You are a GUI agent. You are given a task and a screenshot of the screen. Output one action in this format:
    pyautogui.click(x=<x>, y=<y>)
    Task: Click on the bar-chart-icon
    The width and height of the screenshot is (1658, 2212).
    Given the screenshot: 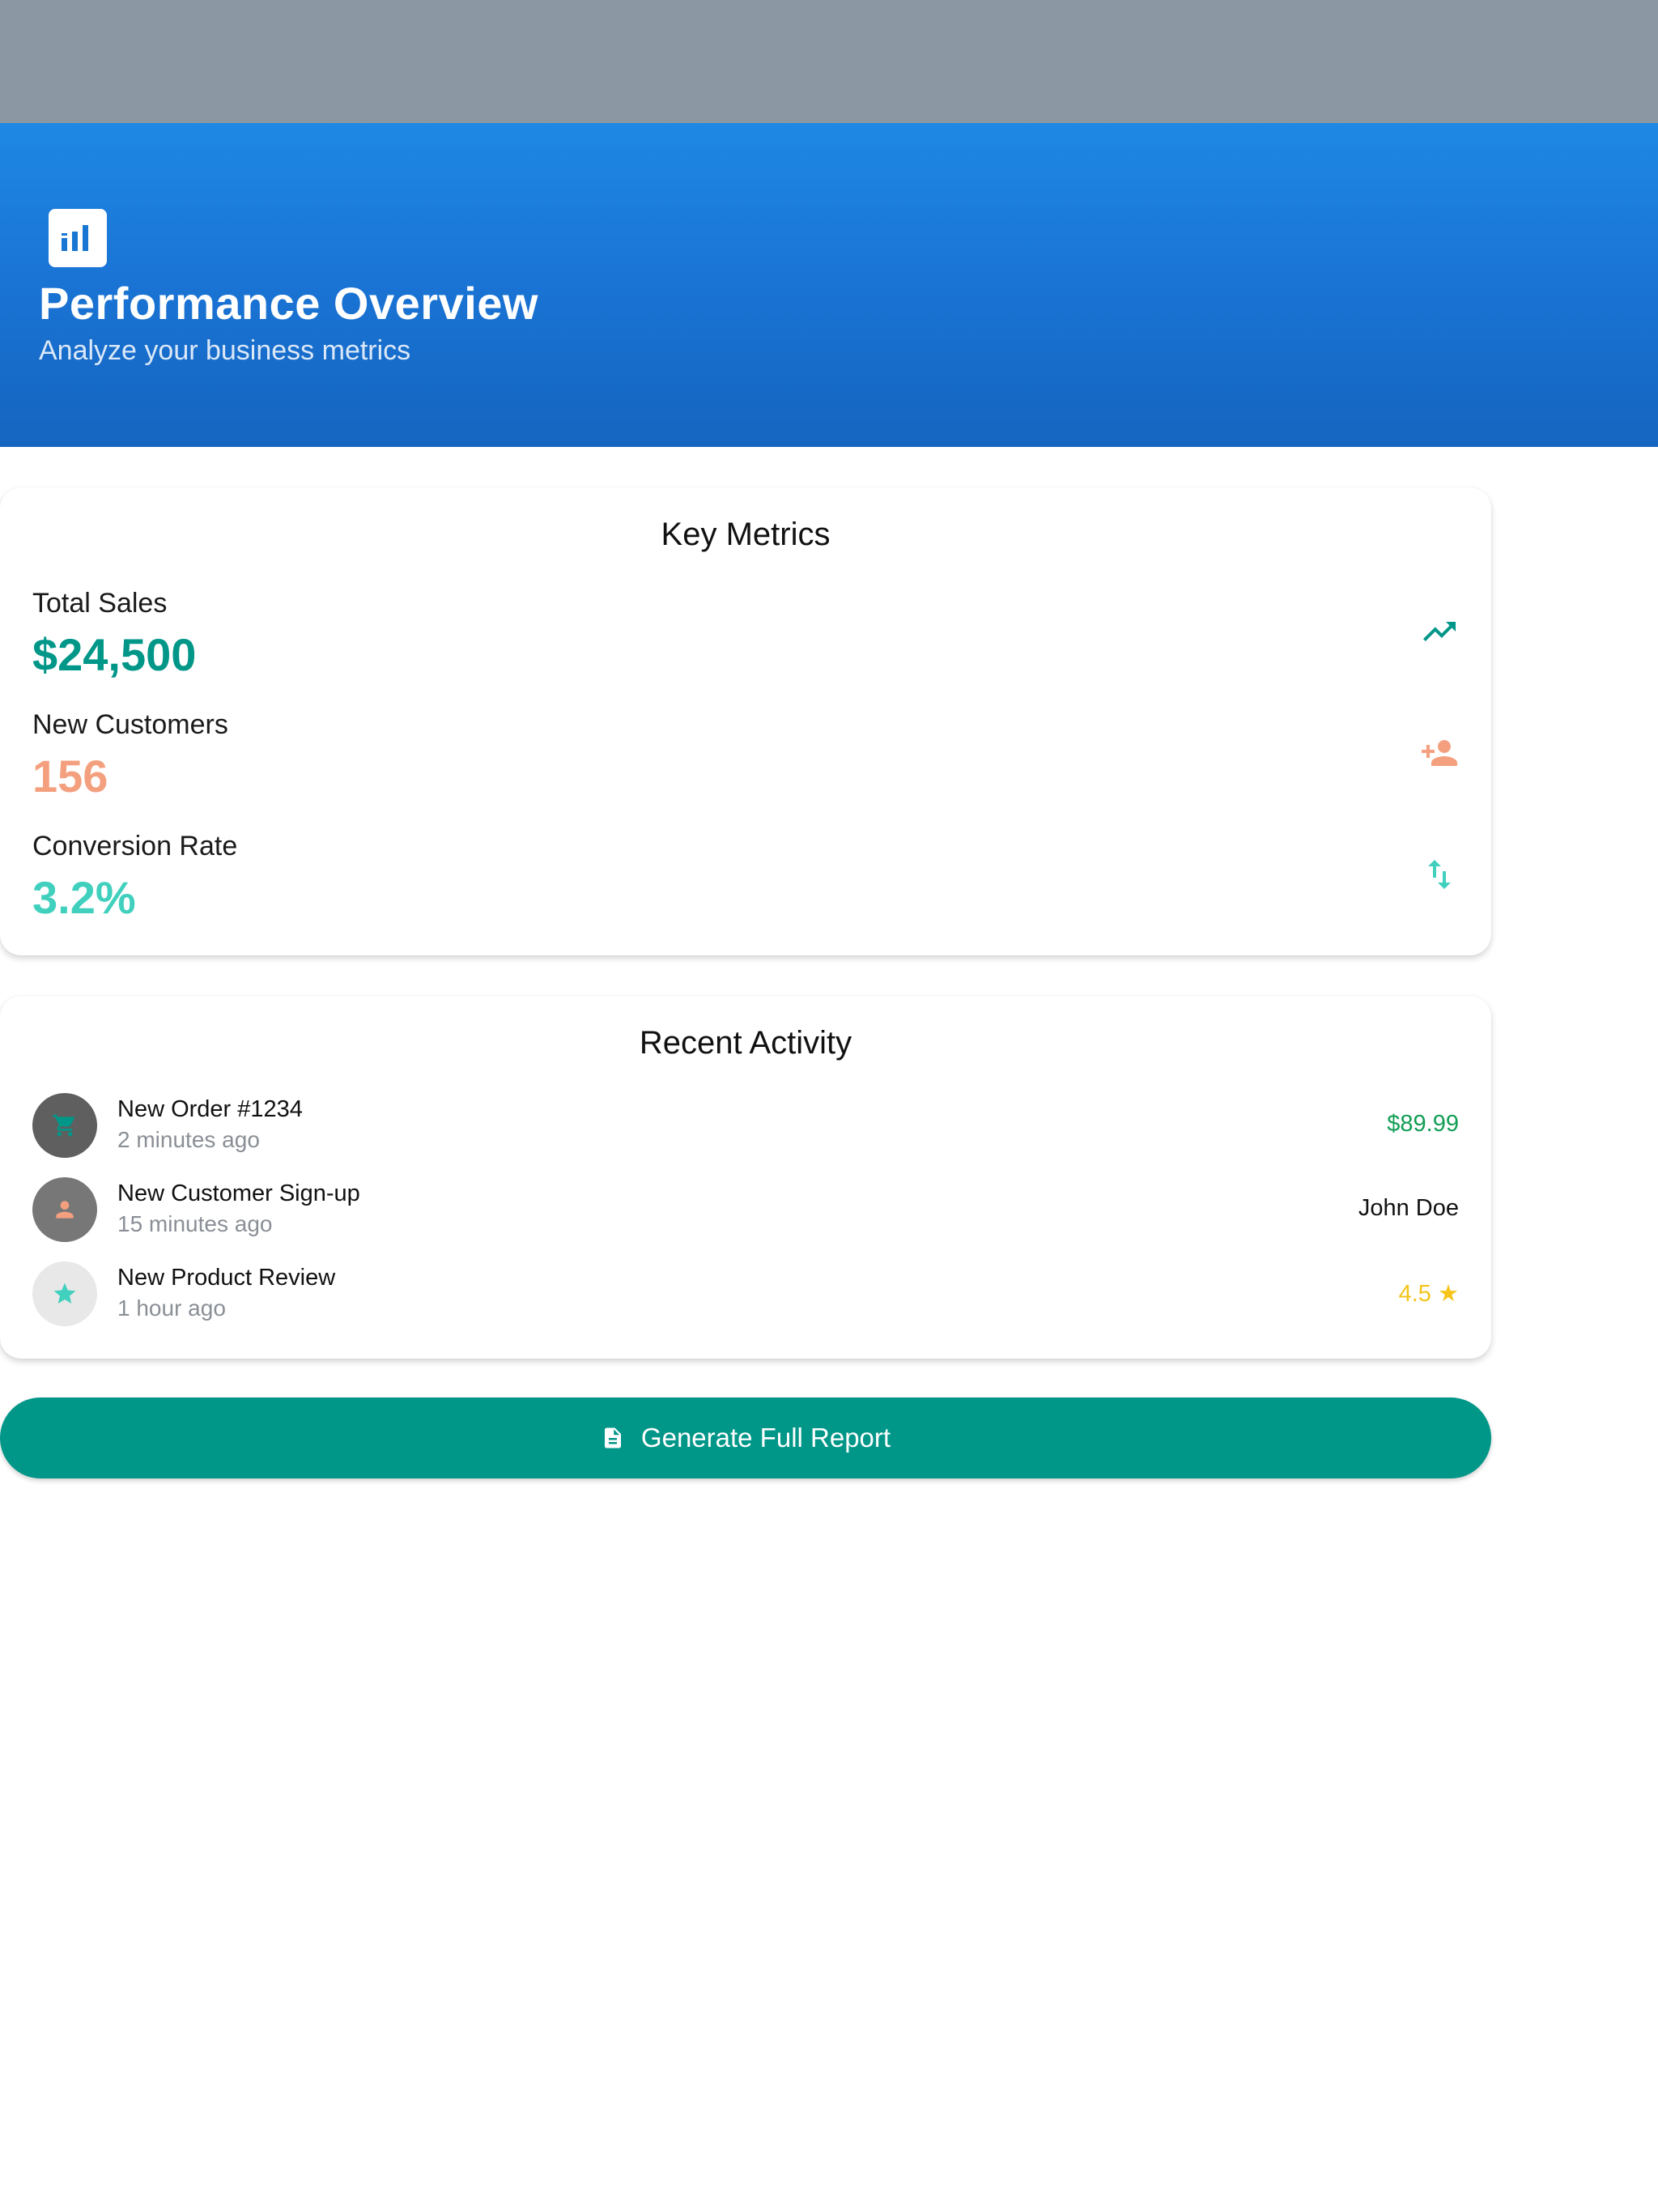 What is the action you would take?
    pyautogui.click(x=78, y=238)
    